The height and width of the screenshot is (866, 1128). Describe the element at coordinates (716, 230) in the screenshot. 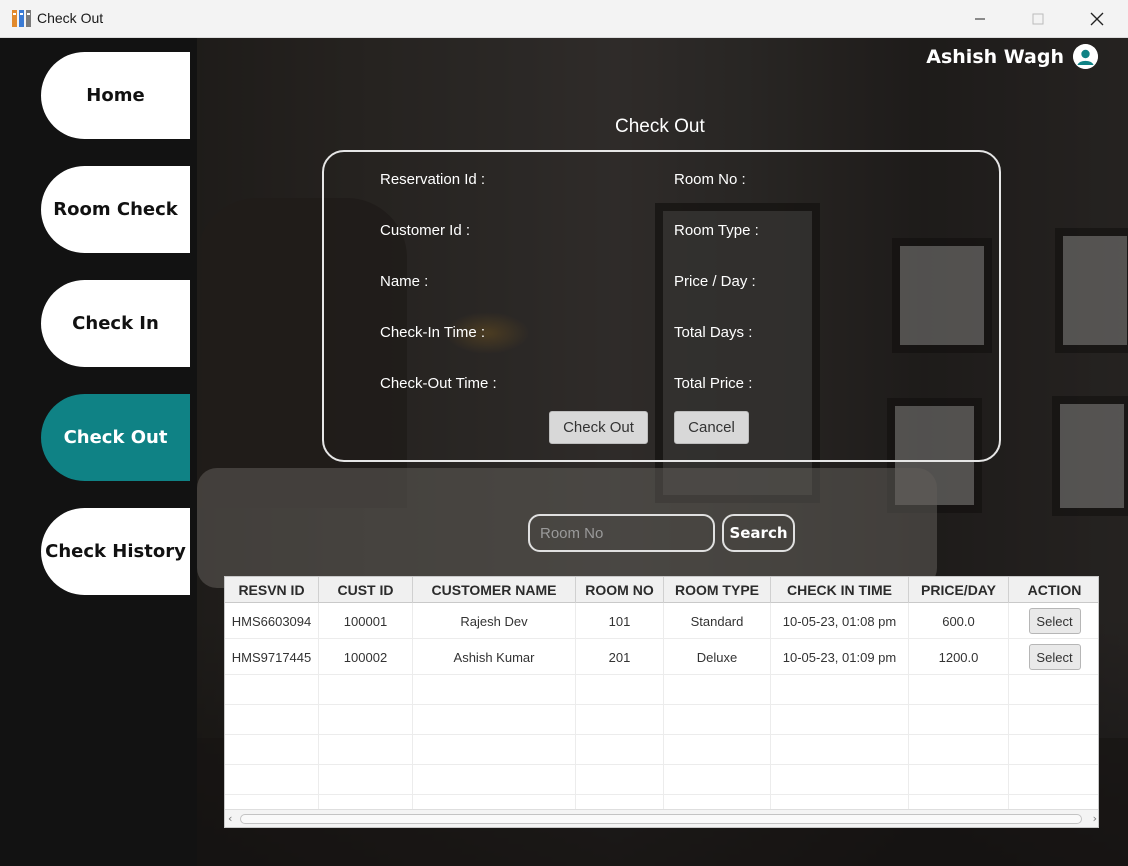

I see `room-type-label: Room Type :` at that location.